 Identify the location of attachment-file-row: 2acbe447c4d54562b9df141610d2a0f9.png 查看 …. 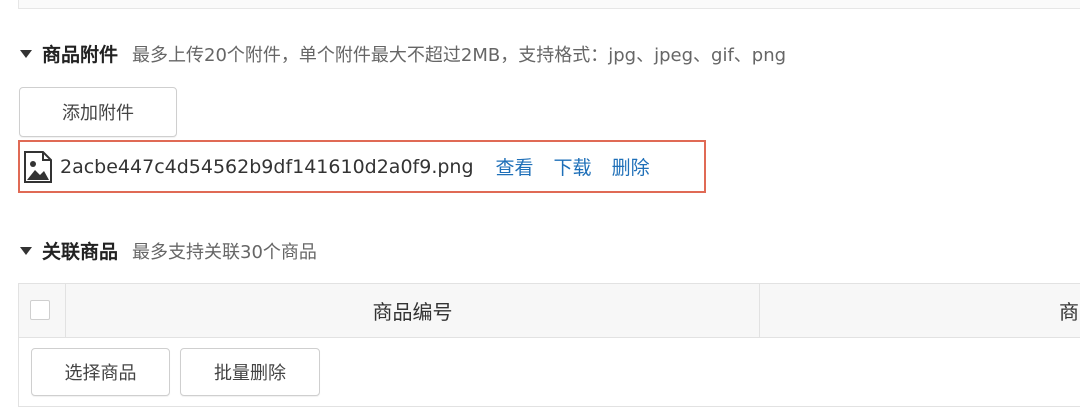
(362, 166).